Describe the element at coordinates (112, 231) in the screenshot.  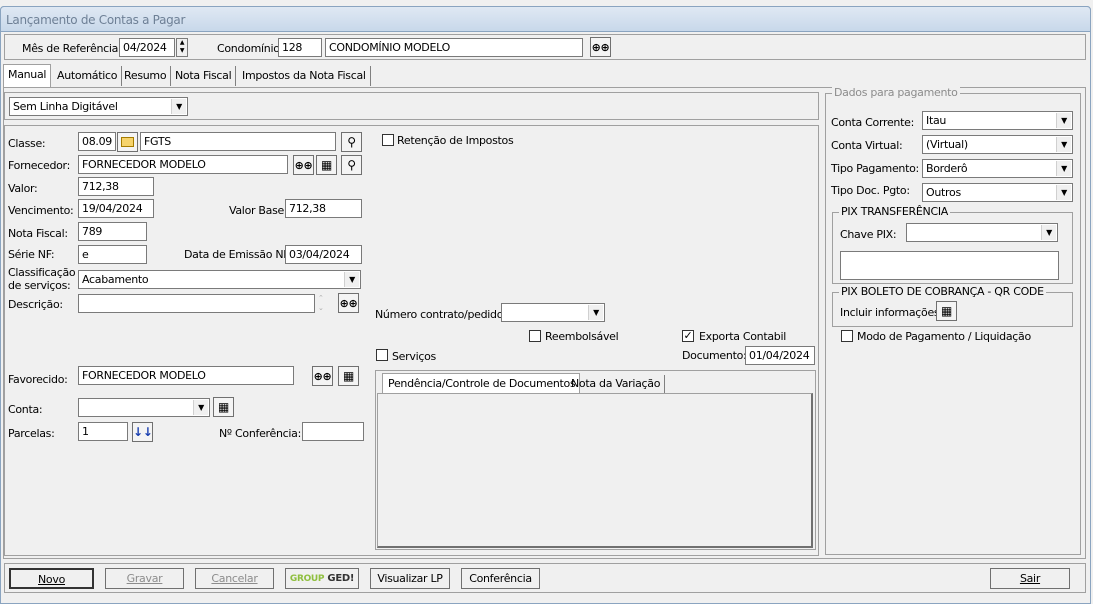
I see `nota-fiscal-input: 789` at that location.